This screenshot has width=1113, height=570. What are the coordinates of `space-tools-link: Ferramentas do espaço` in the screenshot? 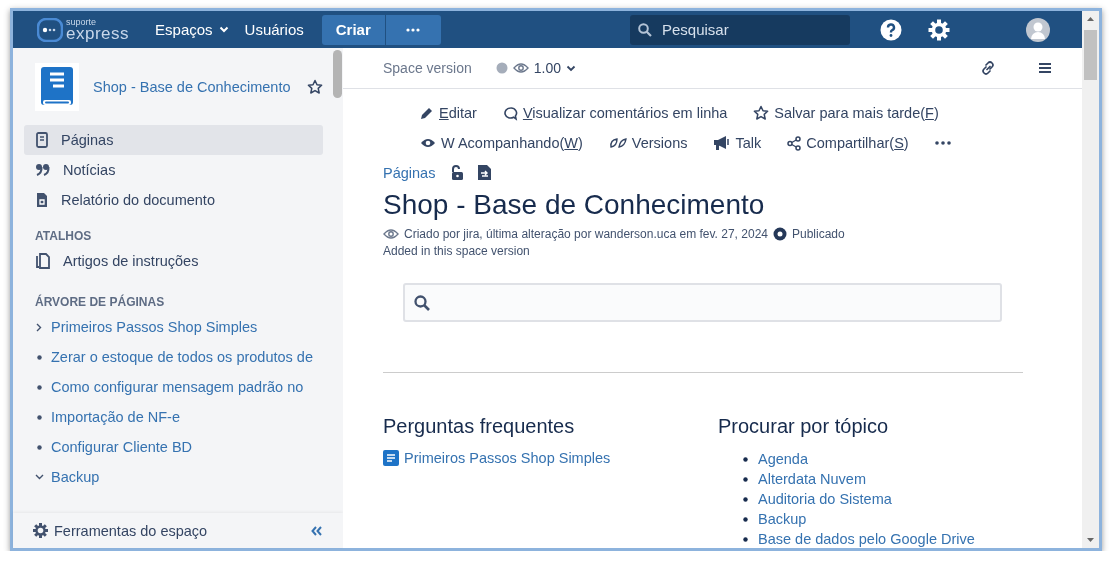 It's located at (179, 530).